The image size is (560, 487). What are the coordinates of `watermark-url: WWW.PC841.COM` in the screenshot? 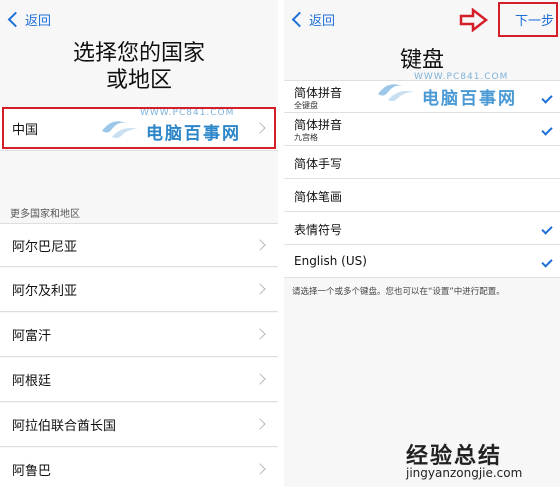 It's located at (461, 77).